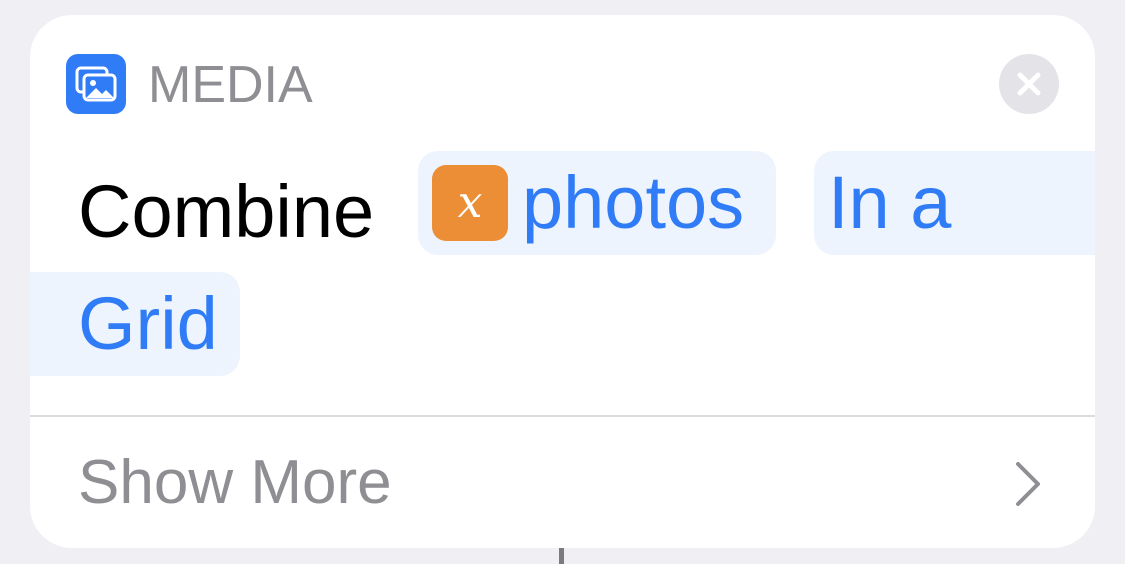  I want to click on chevron-right-icon, so click(1028, 484).